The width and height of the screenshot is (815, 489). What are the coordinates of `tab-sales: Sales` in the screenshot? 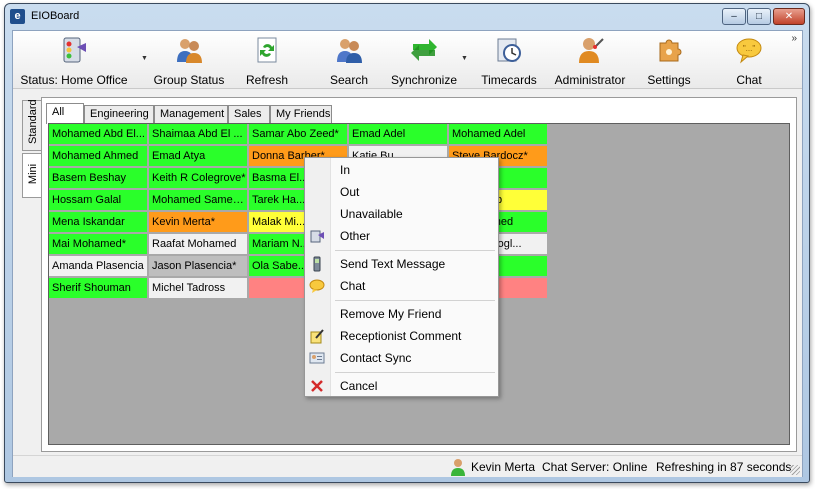 It's located at (249, 114).